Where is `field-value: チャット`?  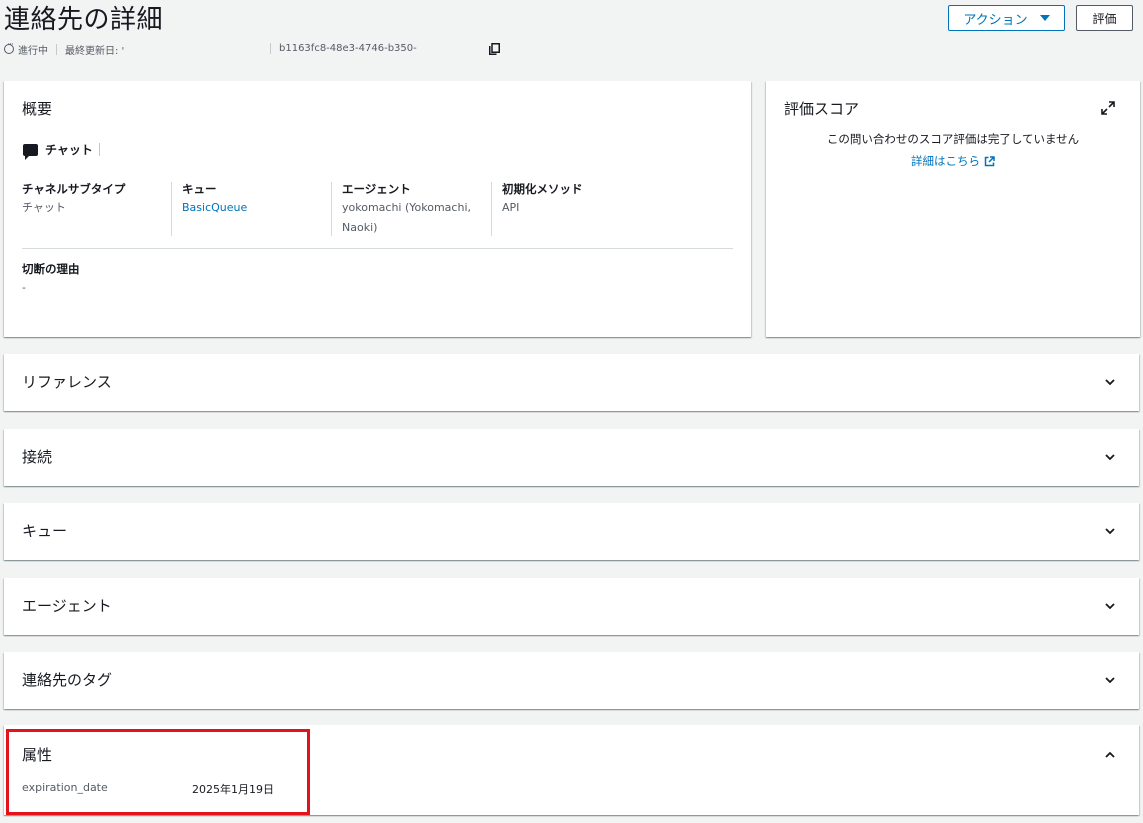 field-value: チャット is located at coordinates (44, 207).